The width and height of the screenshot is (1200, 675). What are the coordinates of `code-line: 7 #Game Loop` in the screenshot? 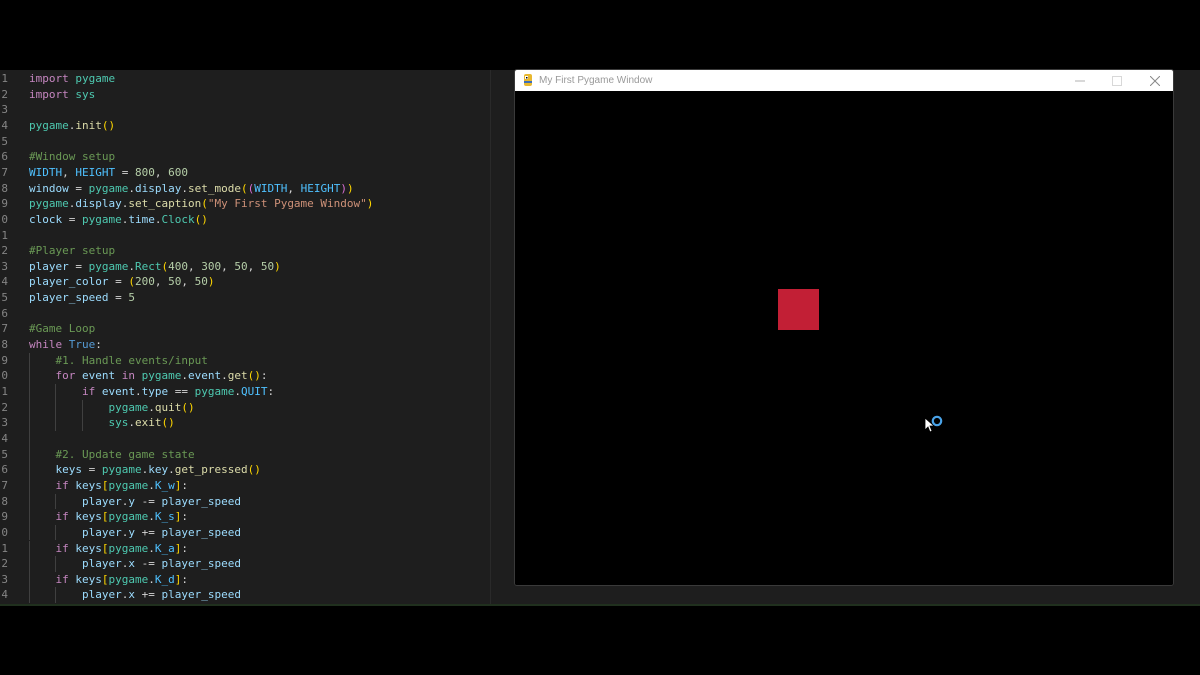 It's located at (255, 329).